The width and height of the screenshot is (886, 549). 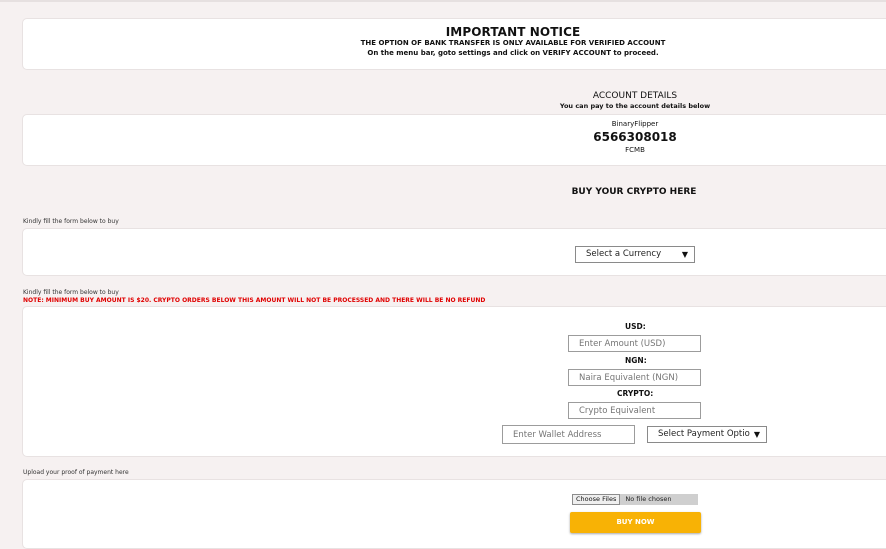 I want to click on account-card: BinaryFlipper 6566308018 FCMB, so click(x=454, y=140).